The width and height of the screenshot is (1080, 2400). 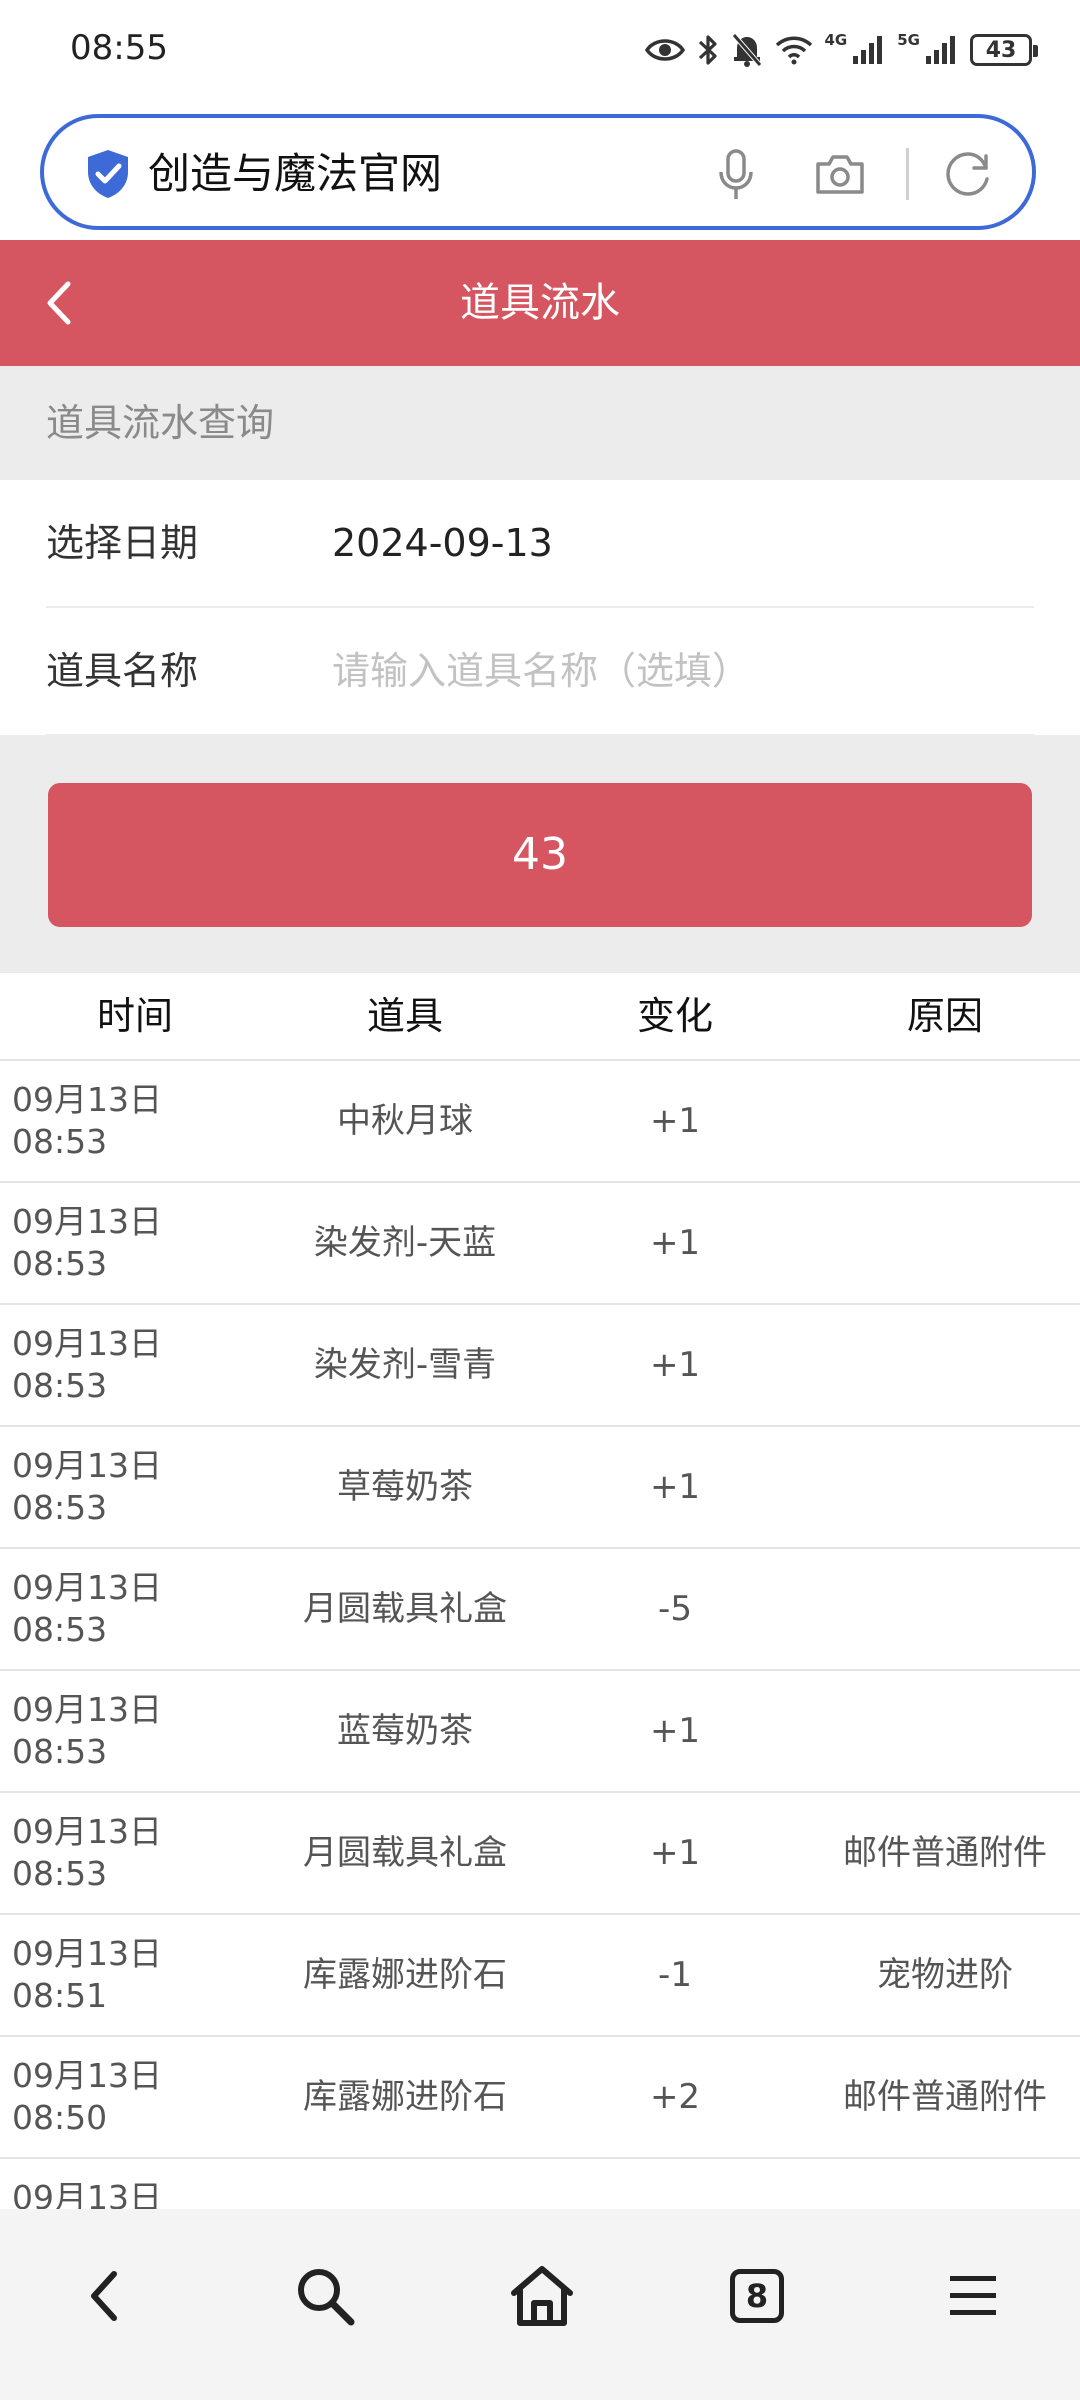 I want to click on row-change: -5, so click(x=675, y=1609).